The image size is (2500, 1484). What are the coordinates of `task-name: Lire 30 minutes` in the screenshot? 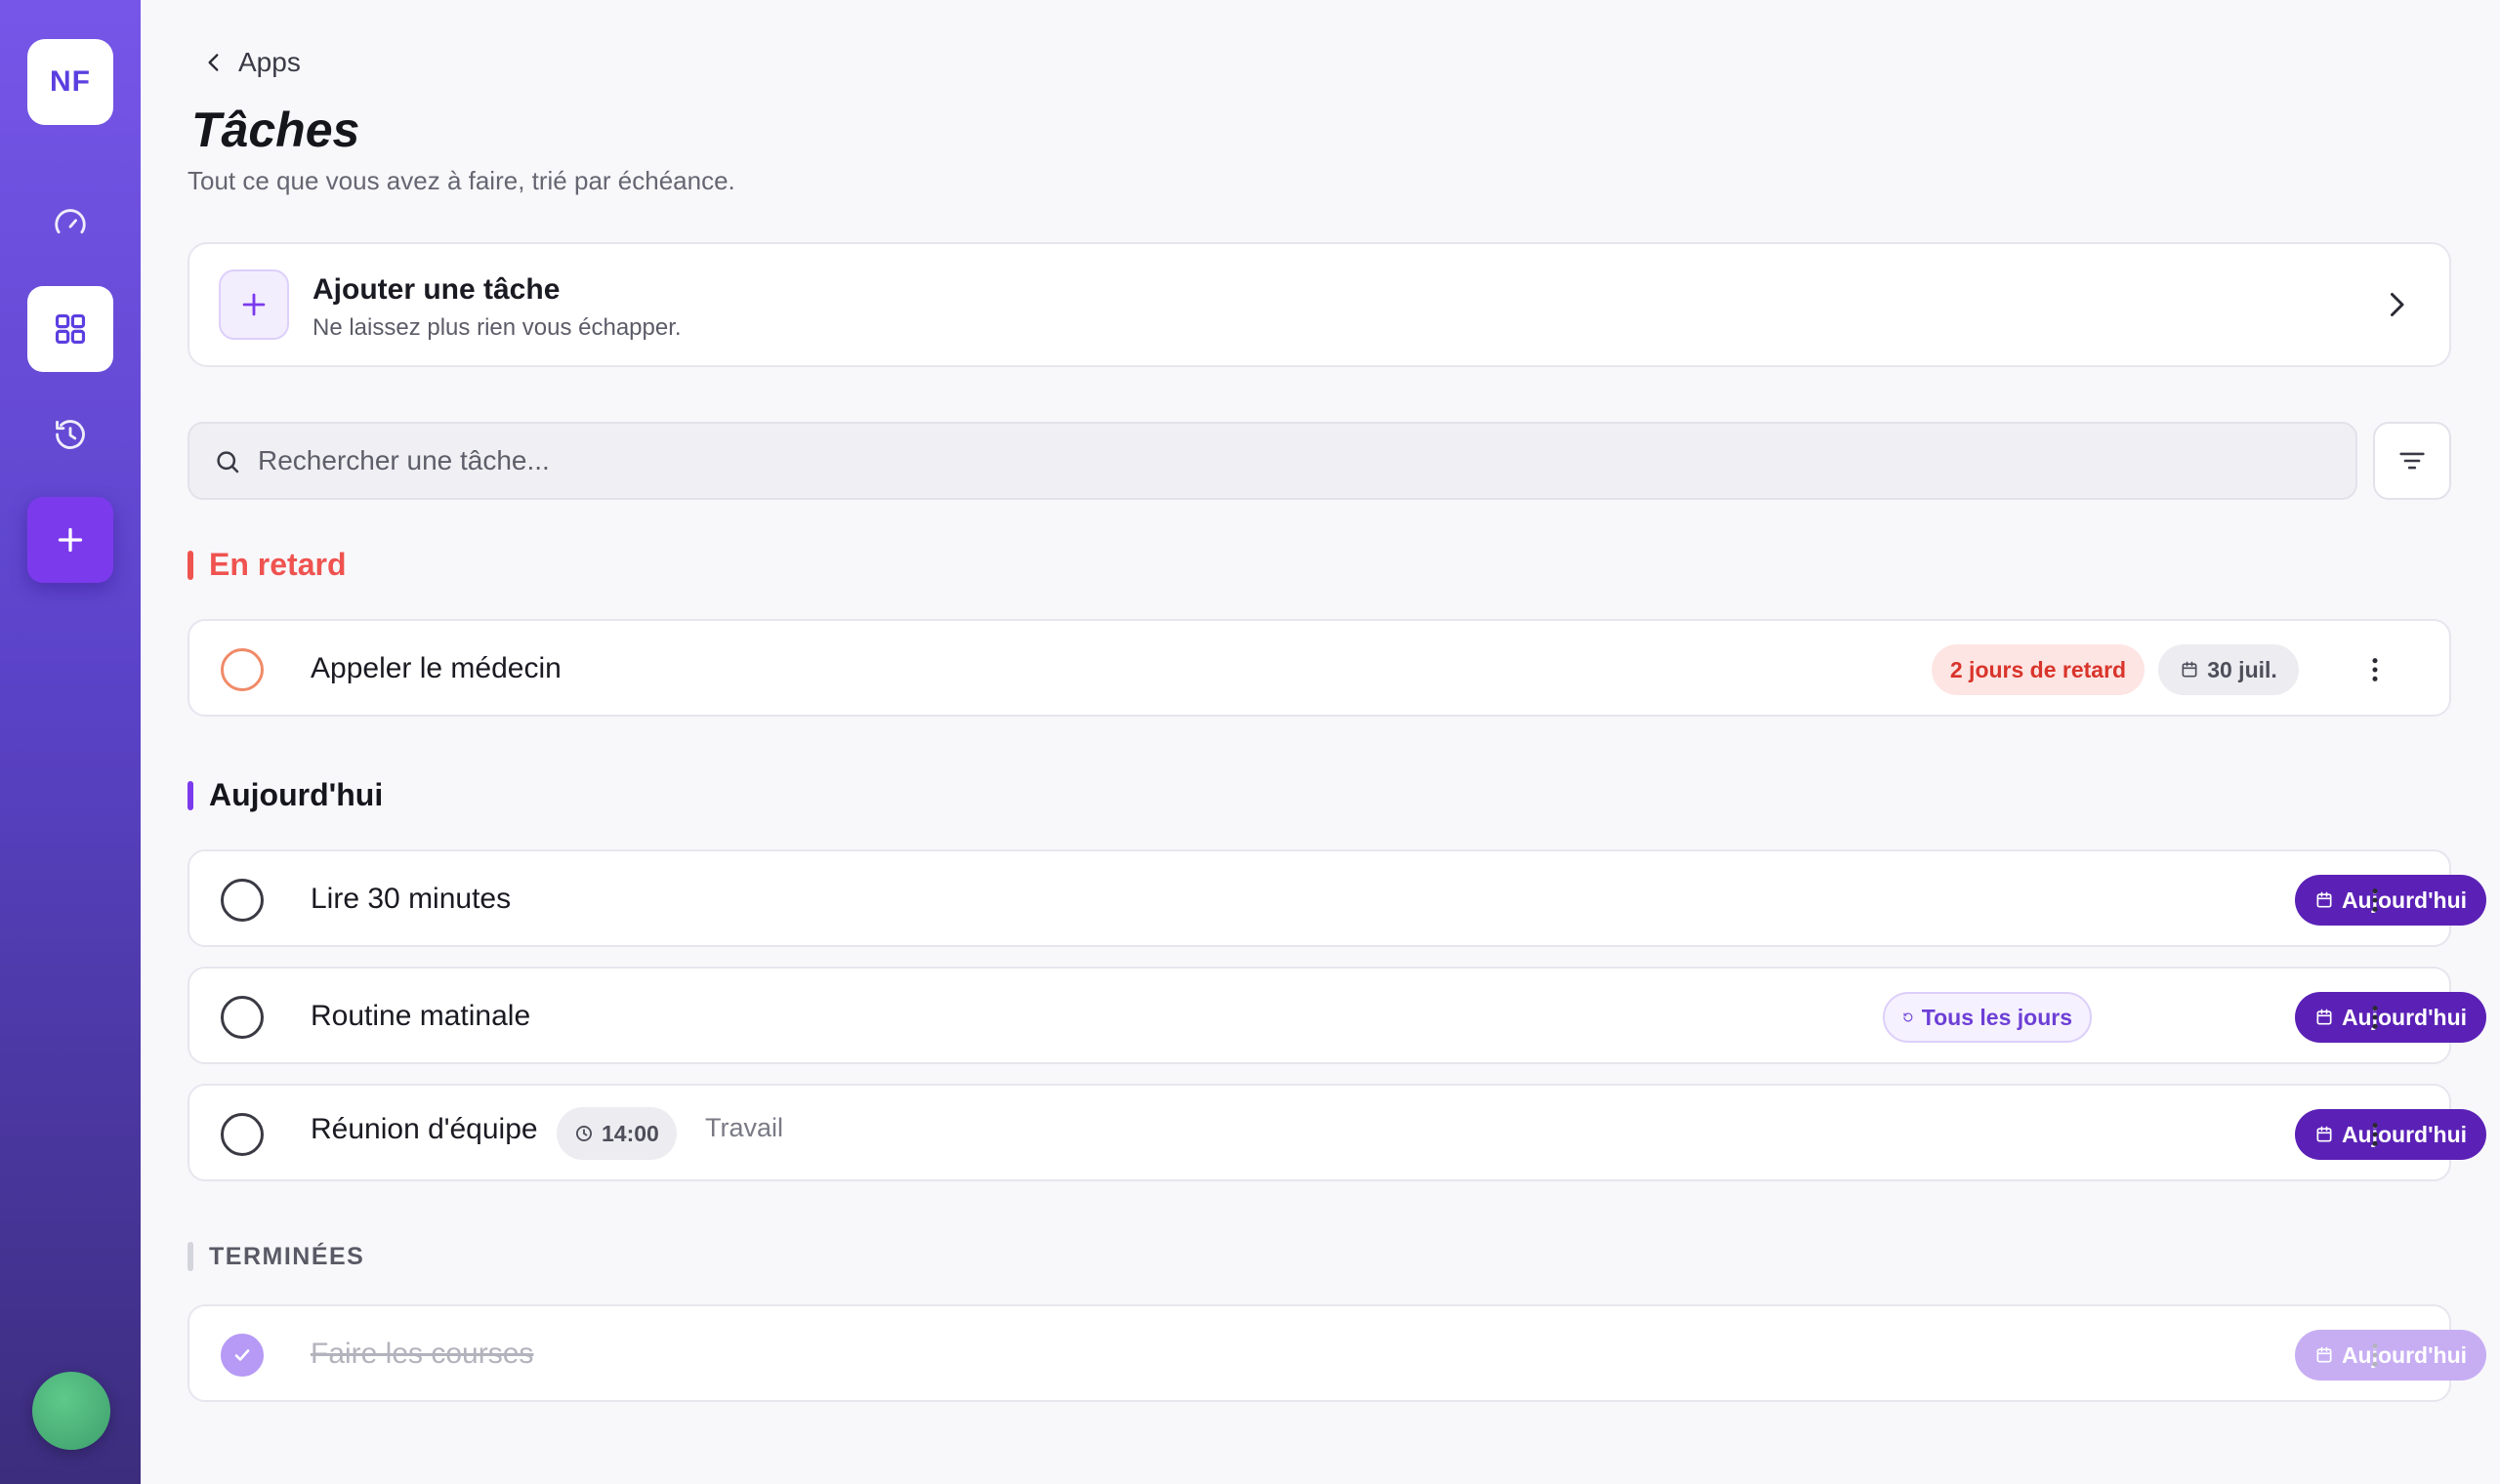 It's located at (412, 899).